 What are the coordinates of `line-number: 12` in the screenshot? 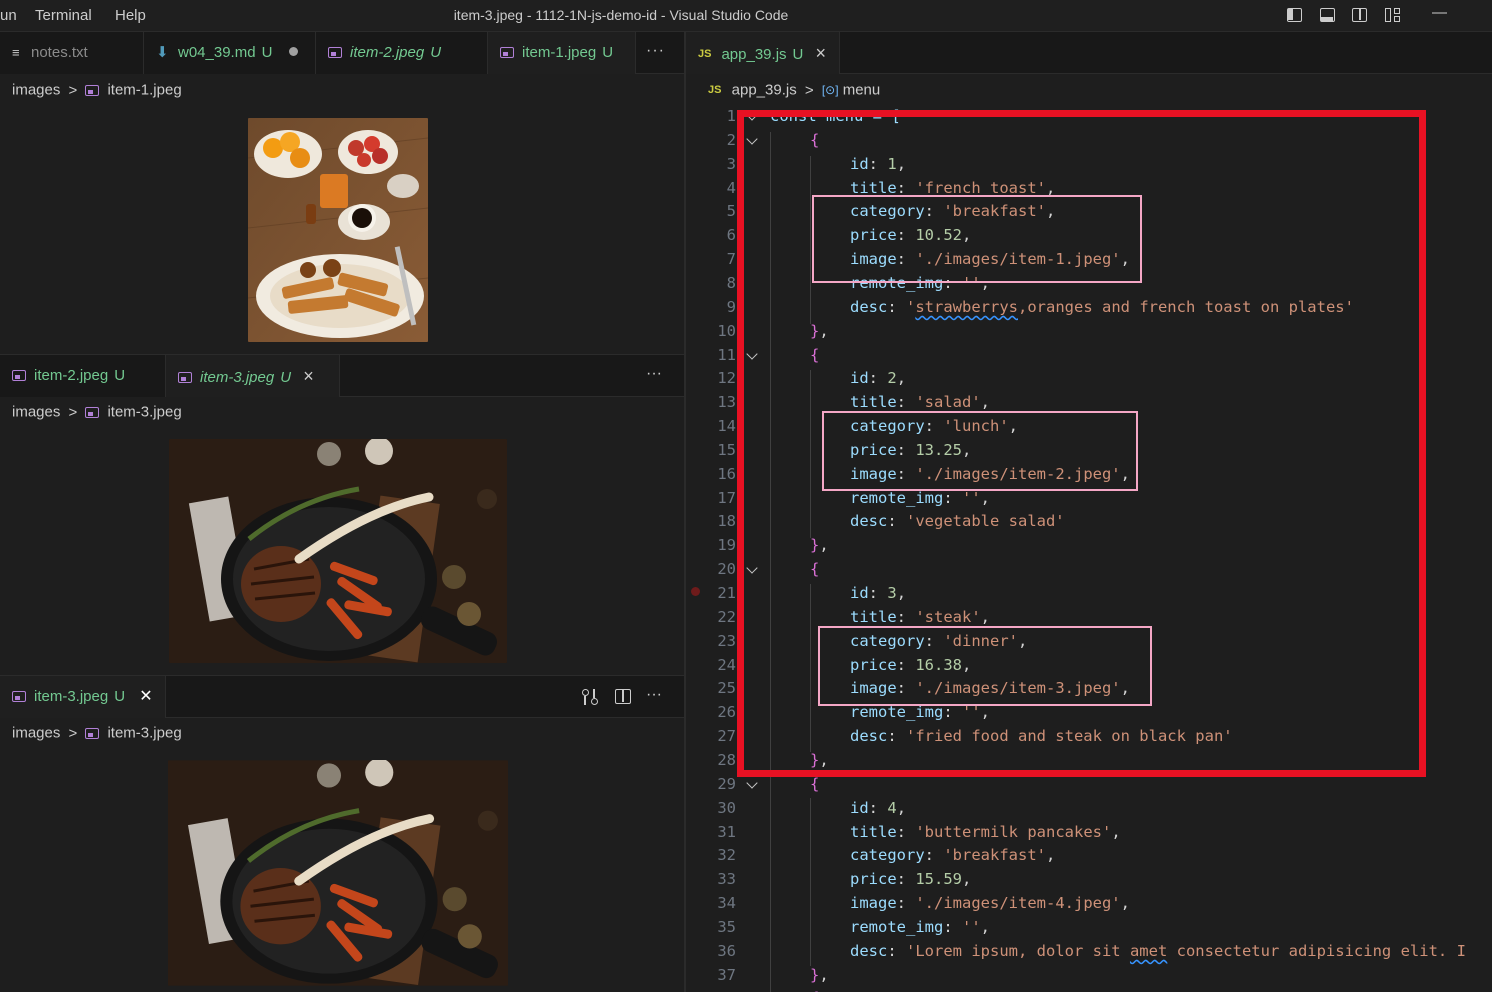 It's located at (726, 378).